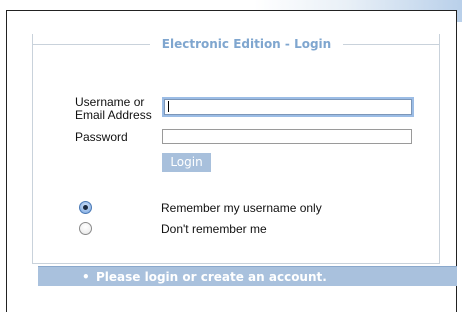 The height and width of the screenshot is (312, 462). Describe the element at coordinates (91, 44) in the screenshot. I see `fieldset-border-left` at that location.